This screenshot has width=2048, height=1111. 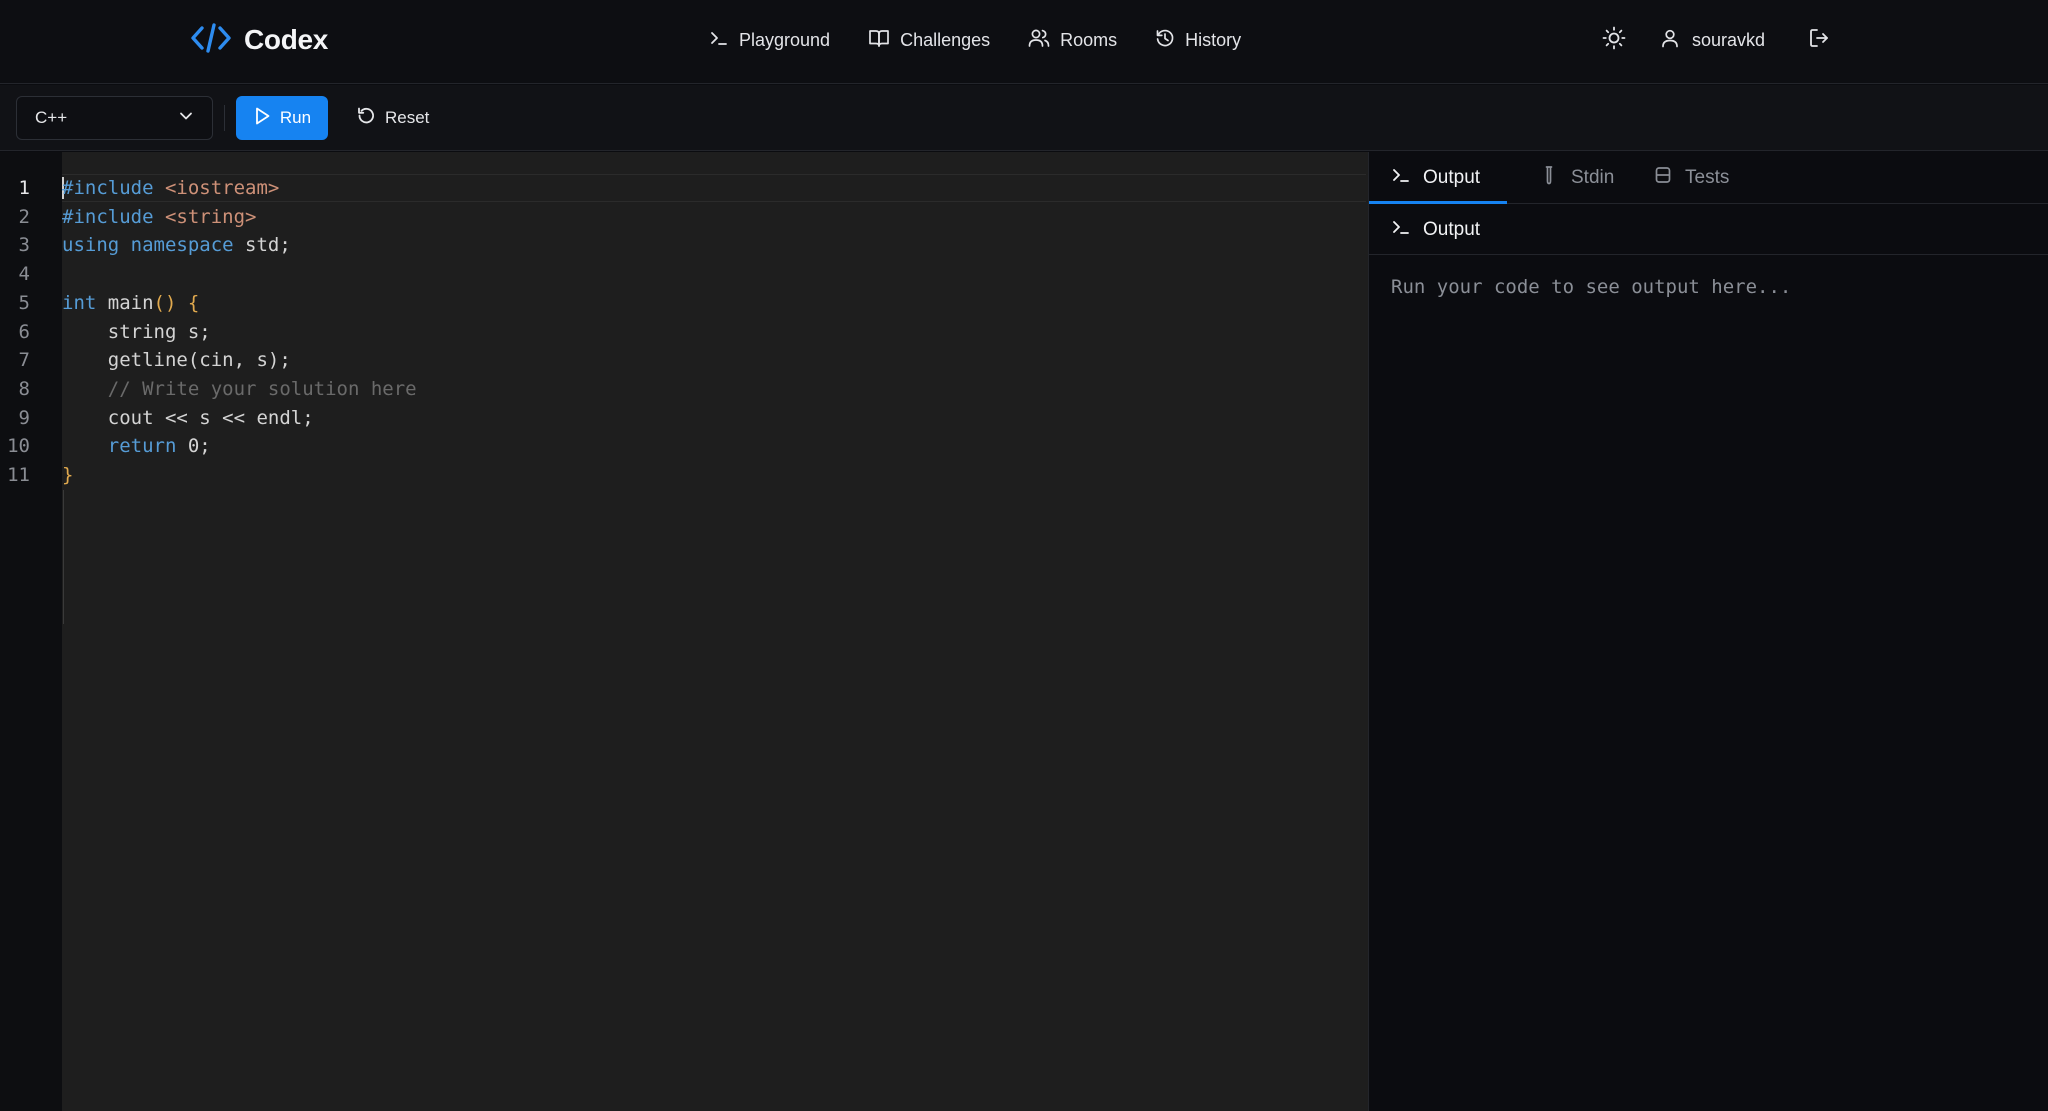 I want to click on code-token: getline(cin, s);, so click(x=176, y=360).